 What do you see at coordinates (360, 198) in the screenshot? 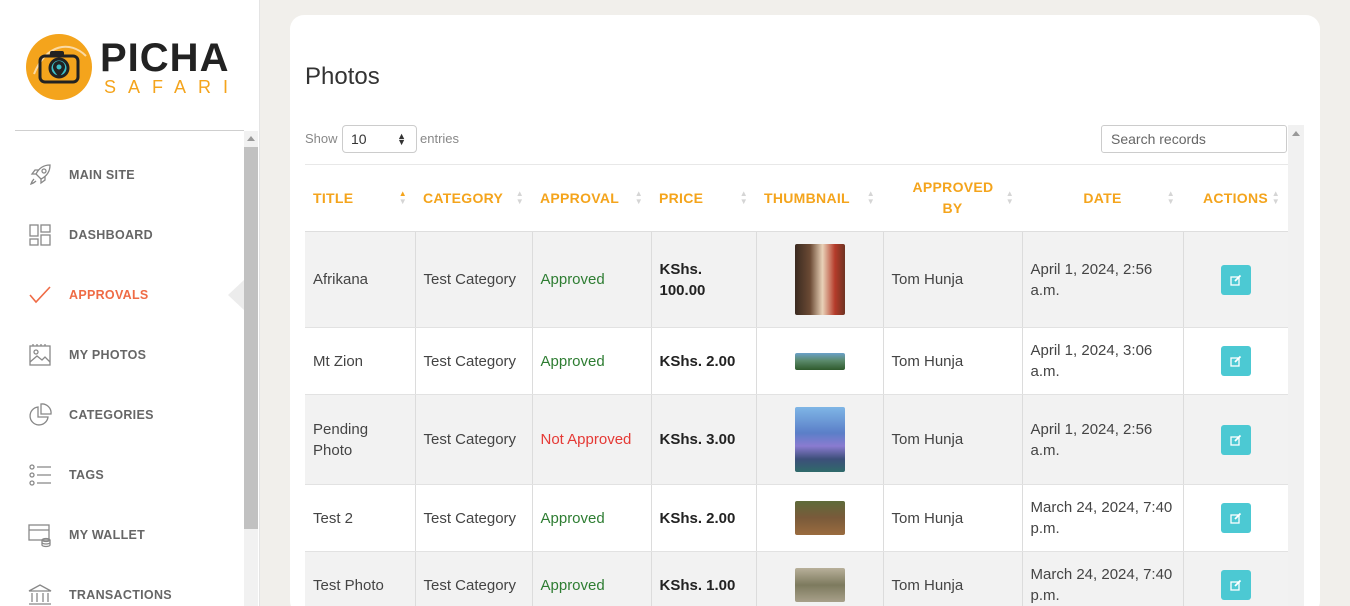
I see `col-header-title: TITLE ▲ ▼` at bounding box center [360, 198].